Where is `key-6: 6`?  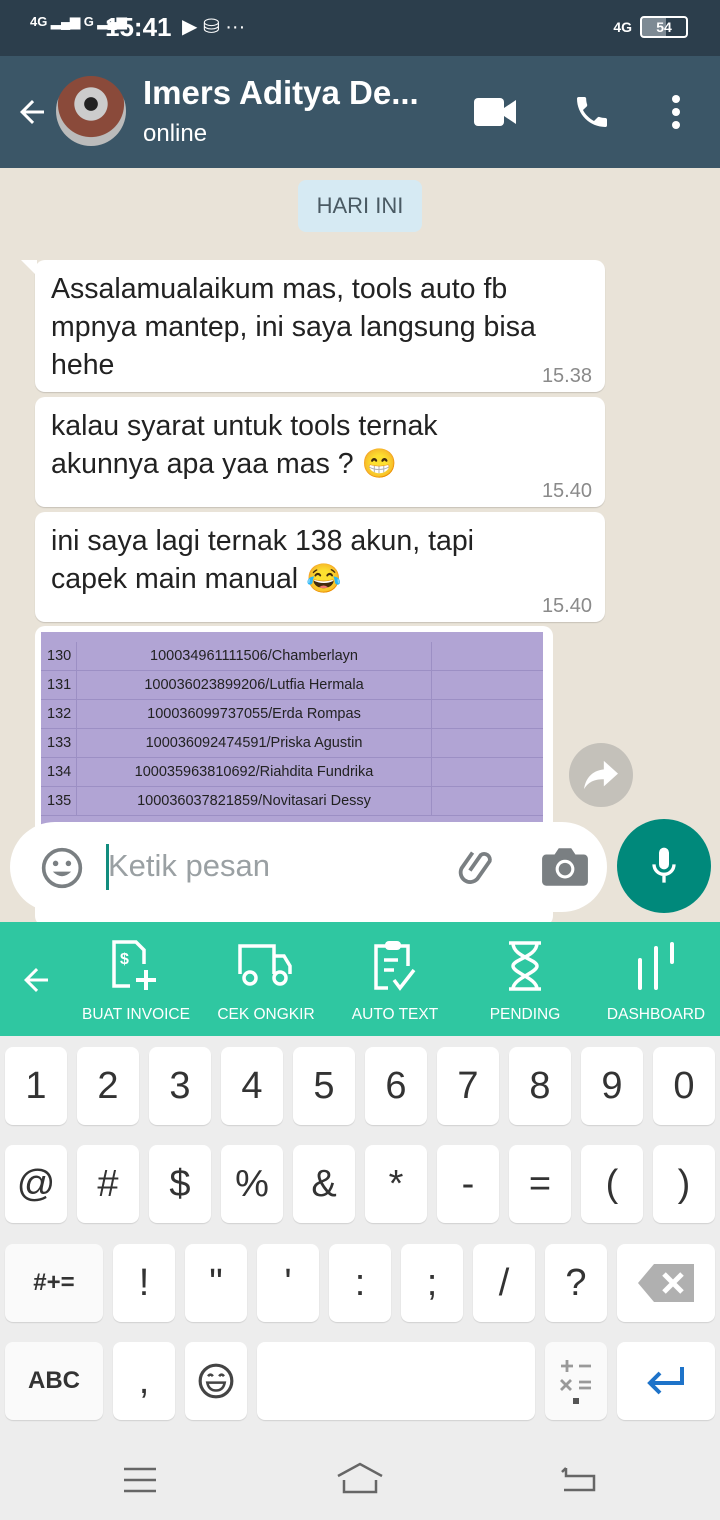 key-6: 6 is located at coordinates (396, 1086).